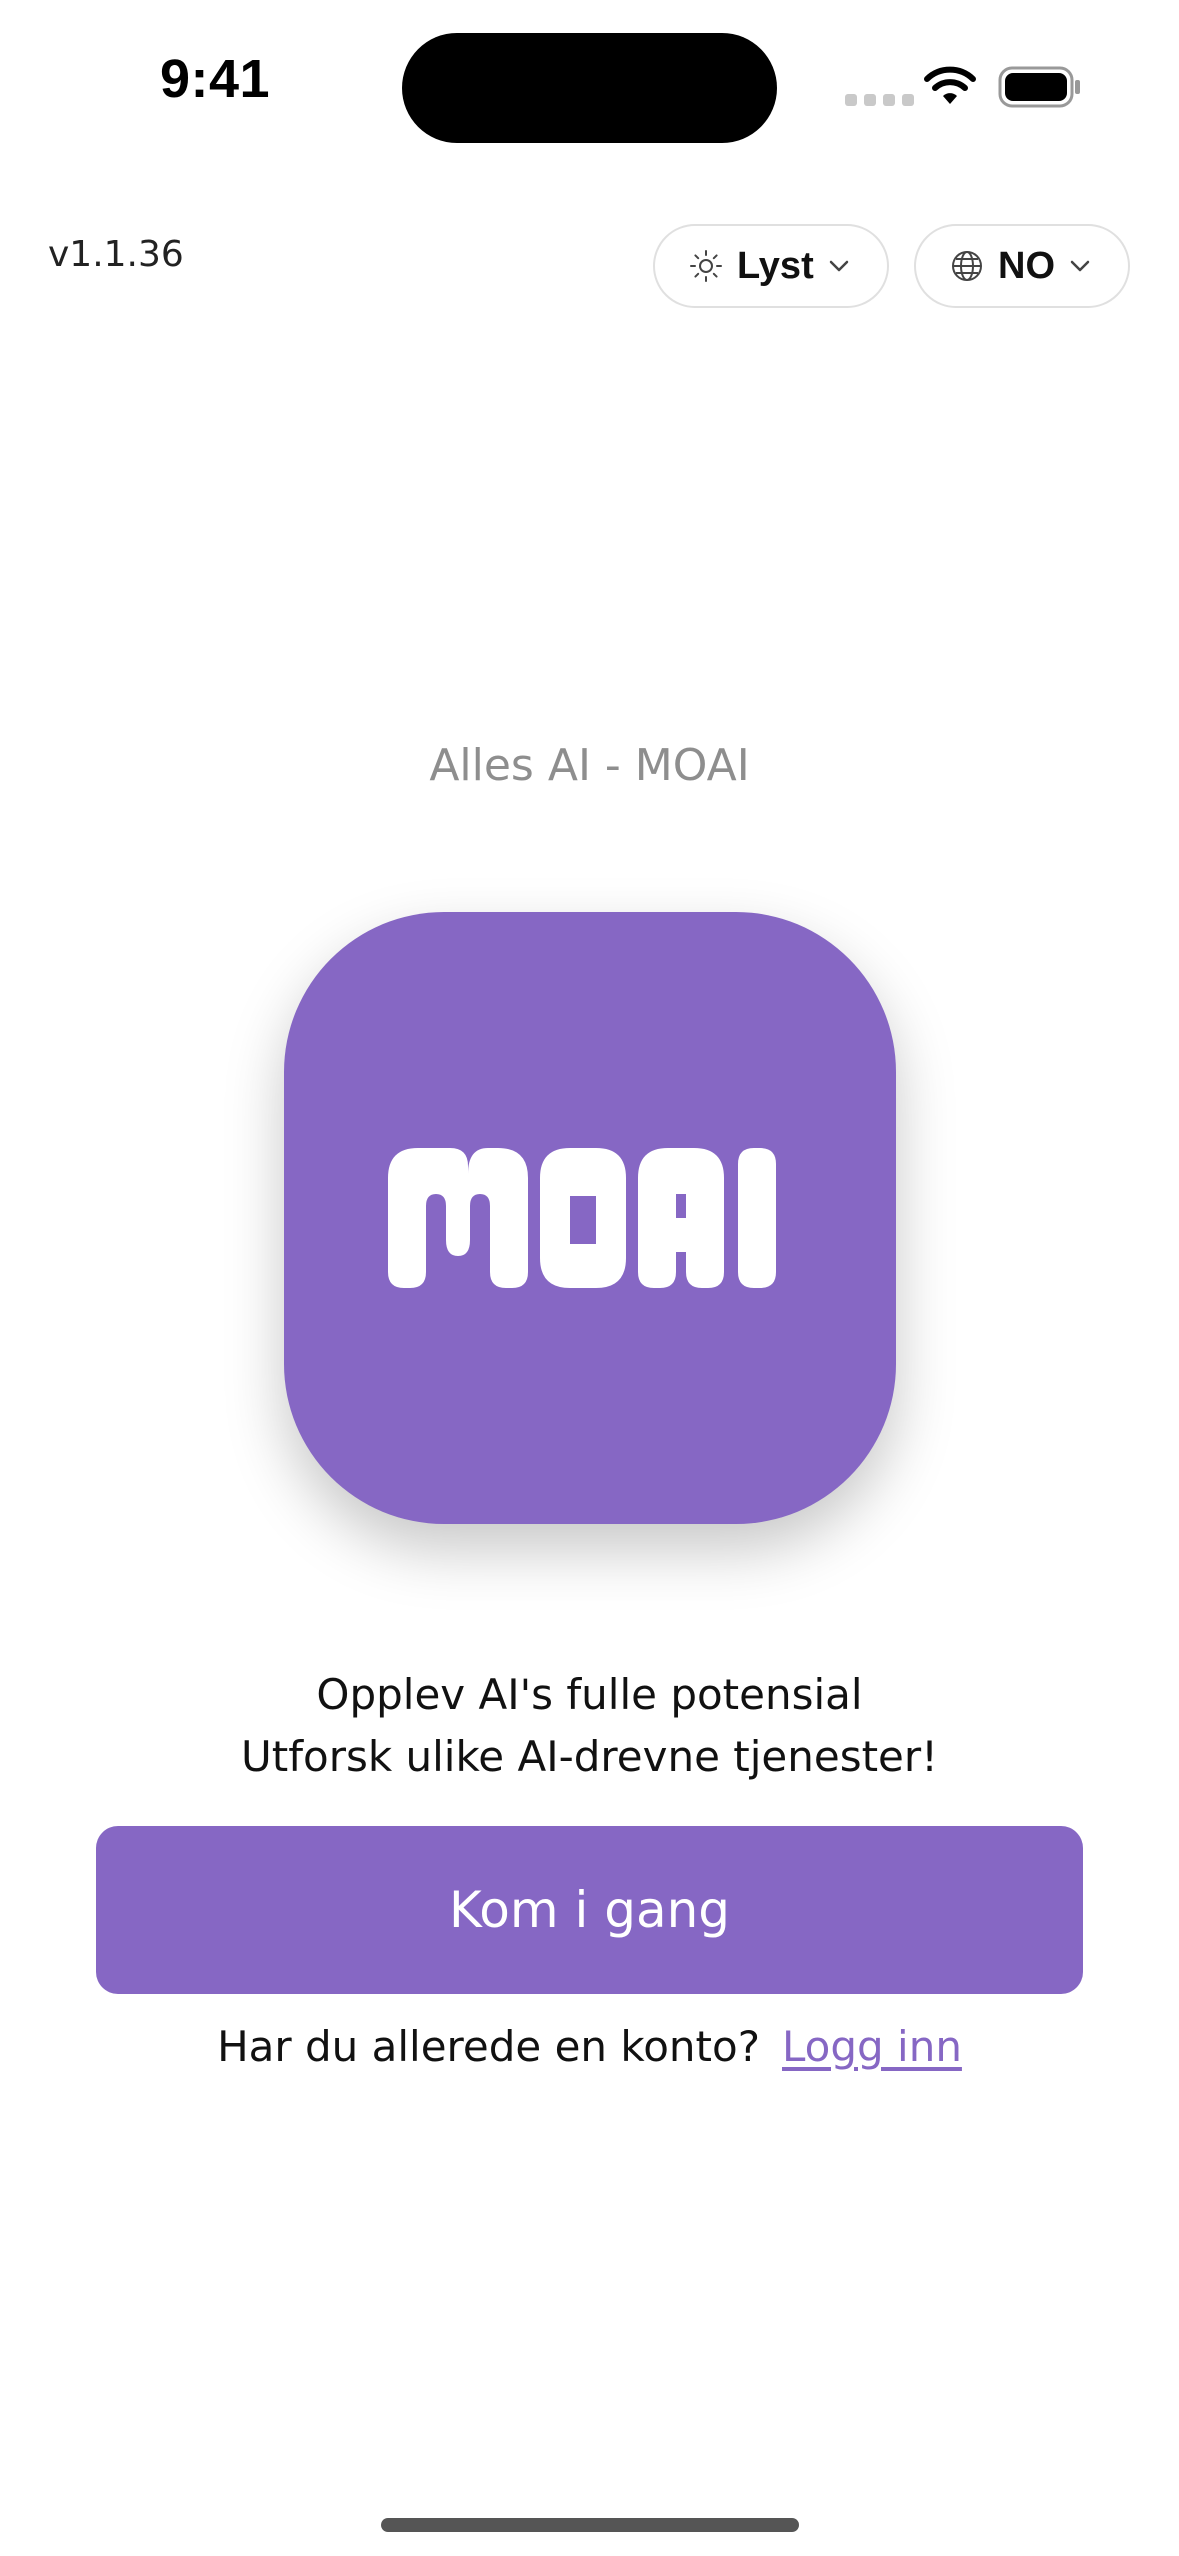 The image size is (1179, 2556). What do you see at coordinates (706, 266) in the screenshot?
I see `sun-icon` at bounding box center [706, 266].